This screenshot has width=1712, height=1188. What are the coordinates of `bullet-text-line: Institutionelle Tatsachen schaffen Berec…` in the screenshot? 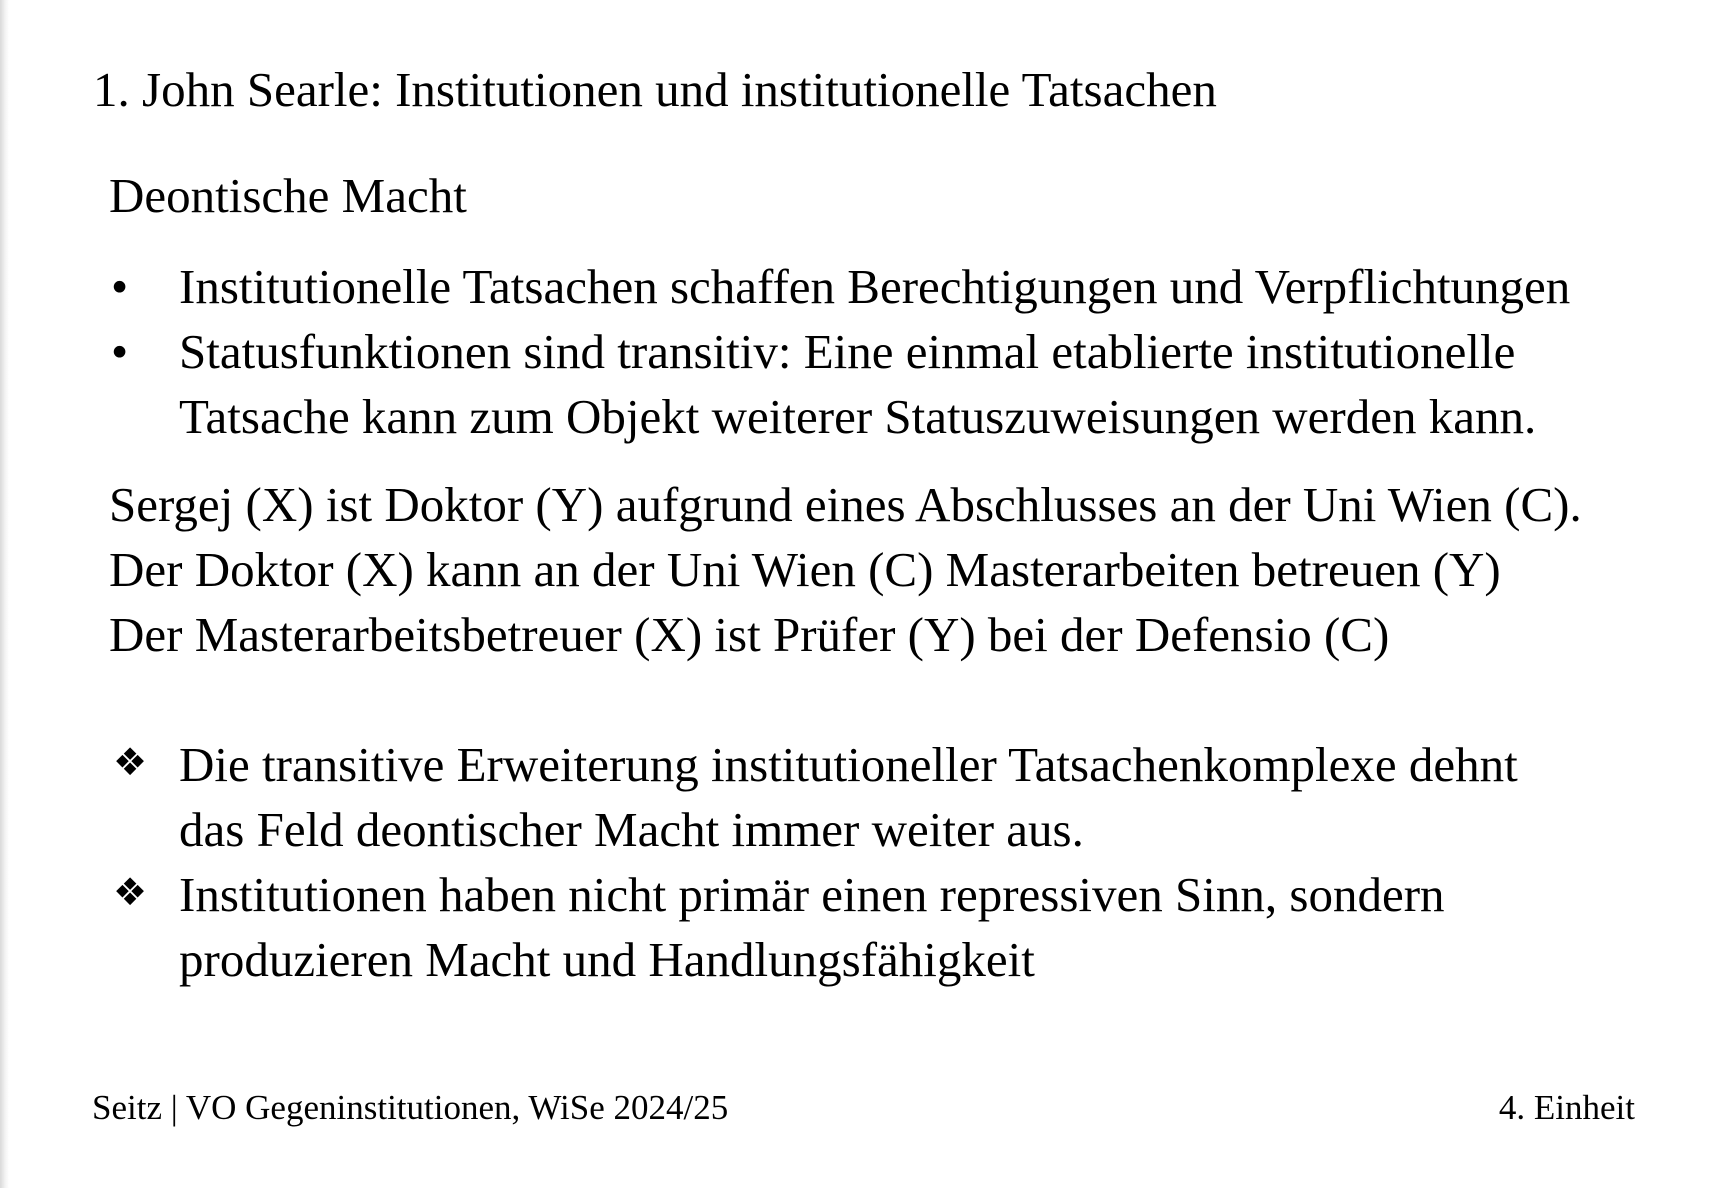 It's located at (875, 286).